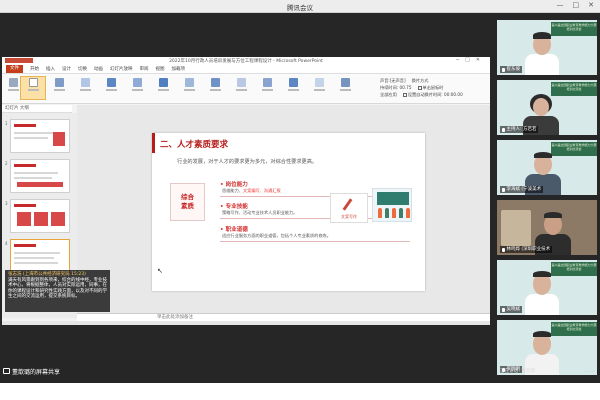  Describe the element at coordinates (247, 162) in the screenshot. I see `slide-subtitle: 行业的发展，对于人才的要求更为多元，对综合性要求更高。` at that location.